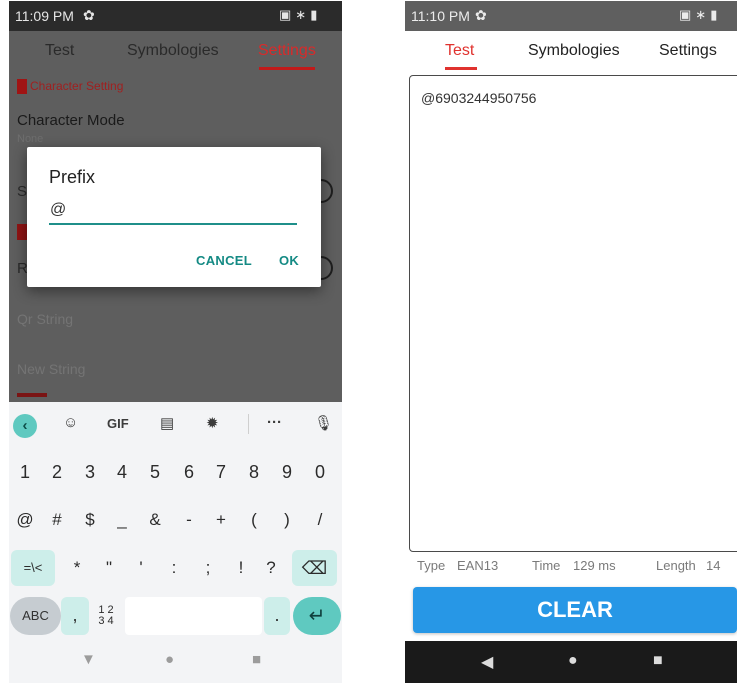  Describe the element at coordinates (75, 616) in the screenshot. I see `key-comma: ,` at that location.